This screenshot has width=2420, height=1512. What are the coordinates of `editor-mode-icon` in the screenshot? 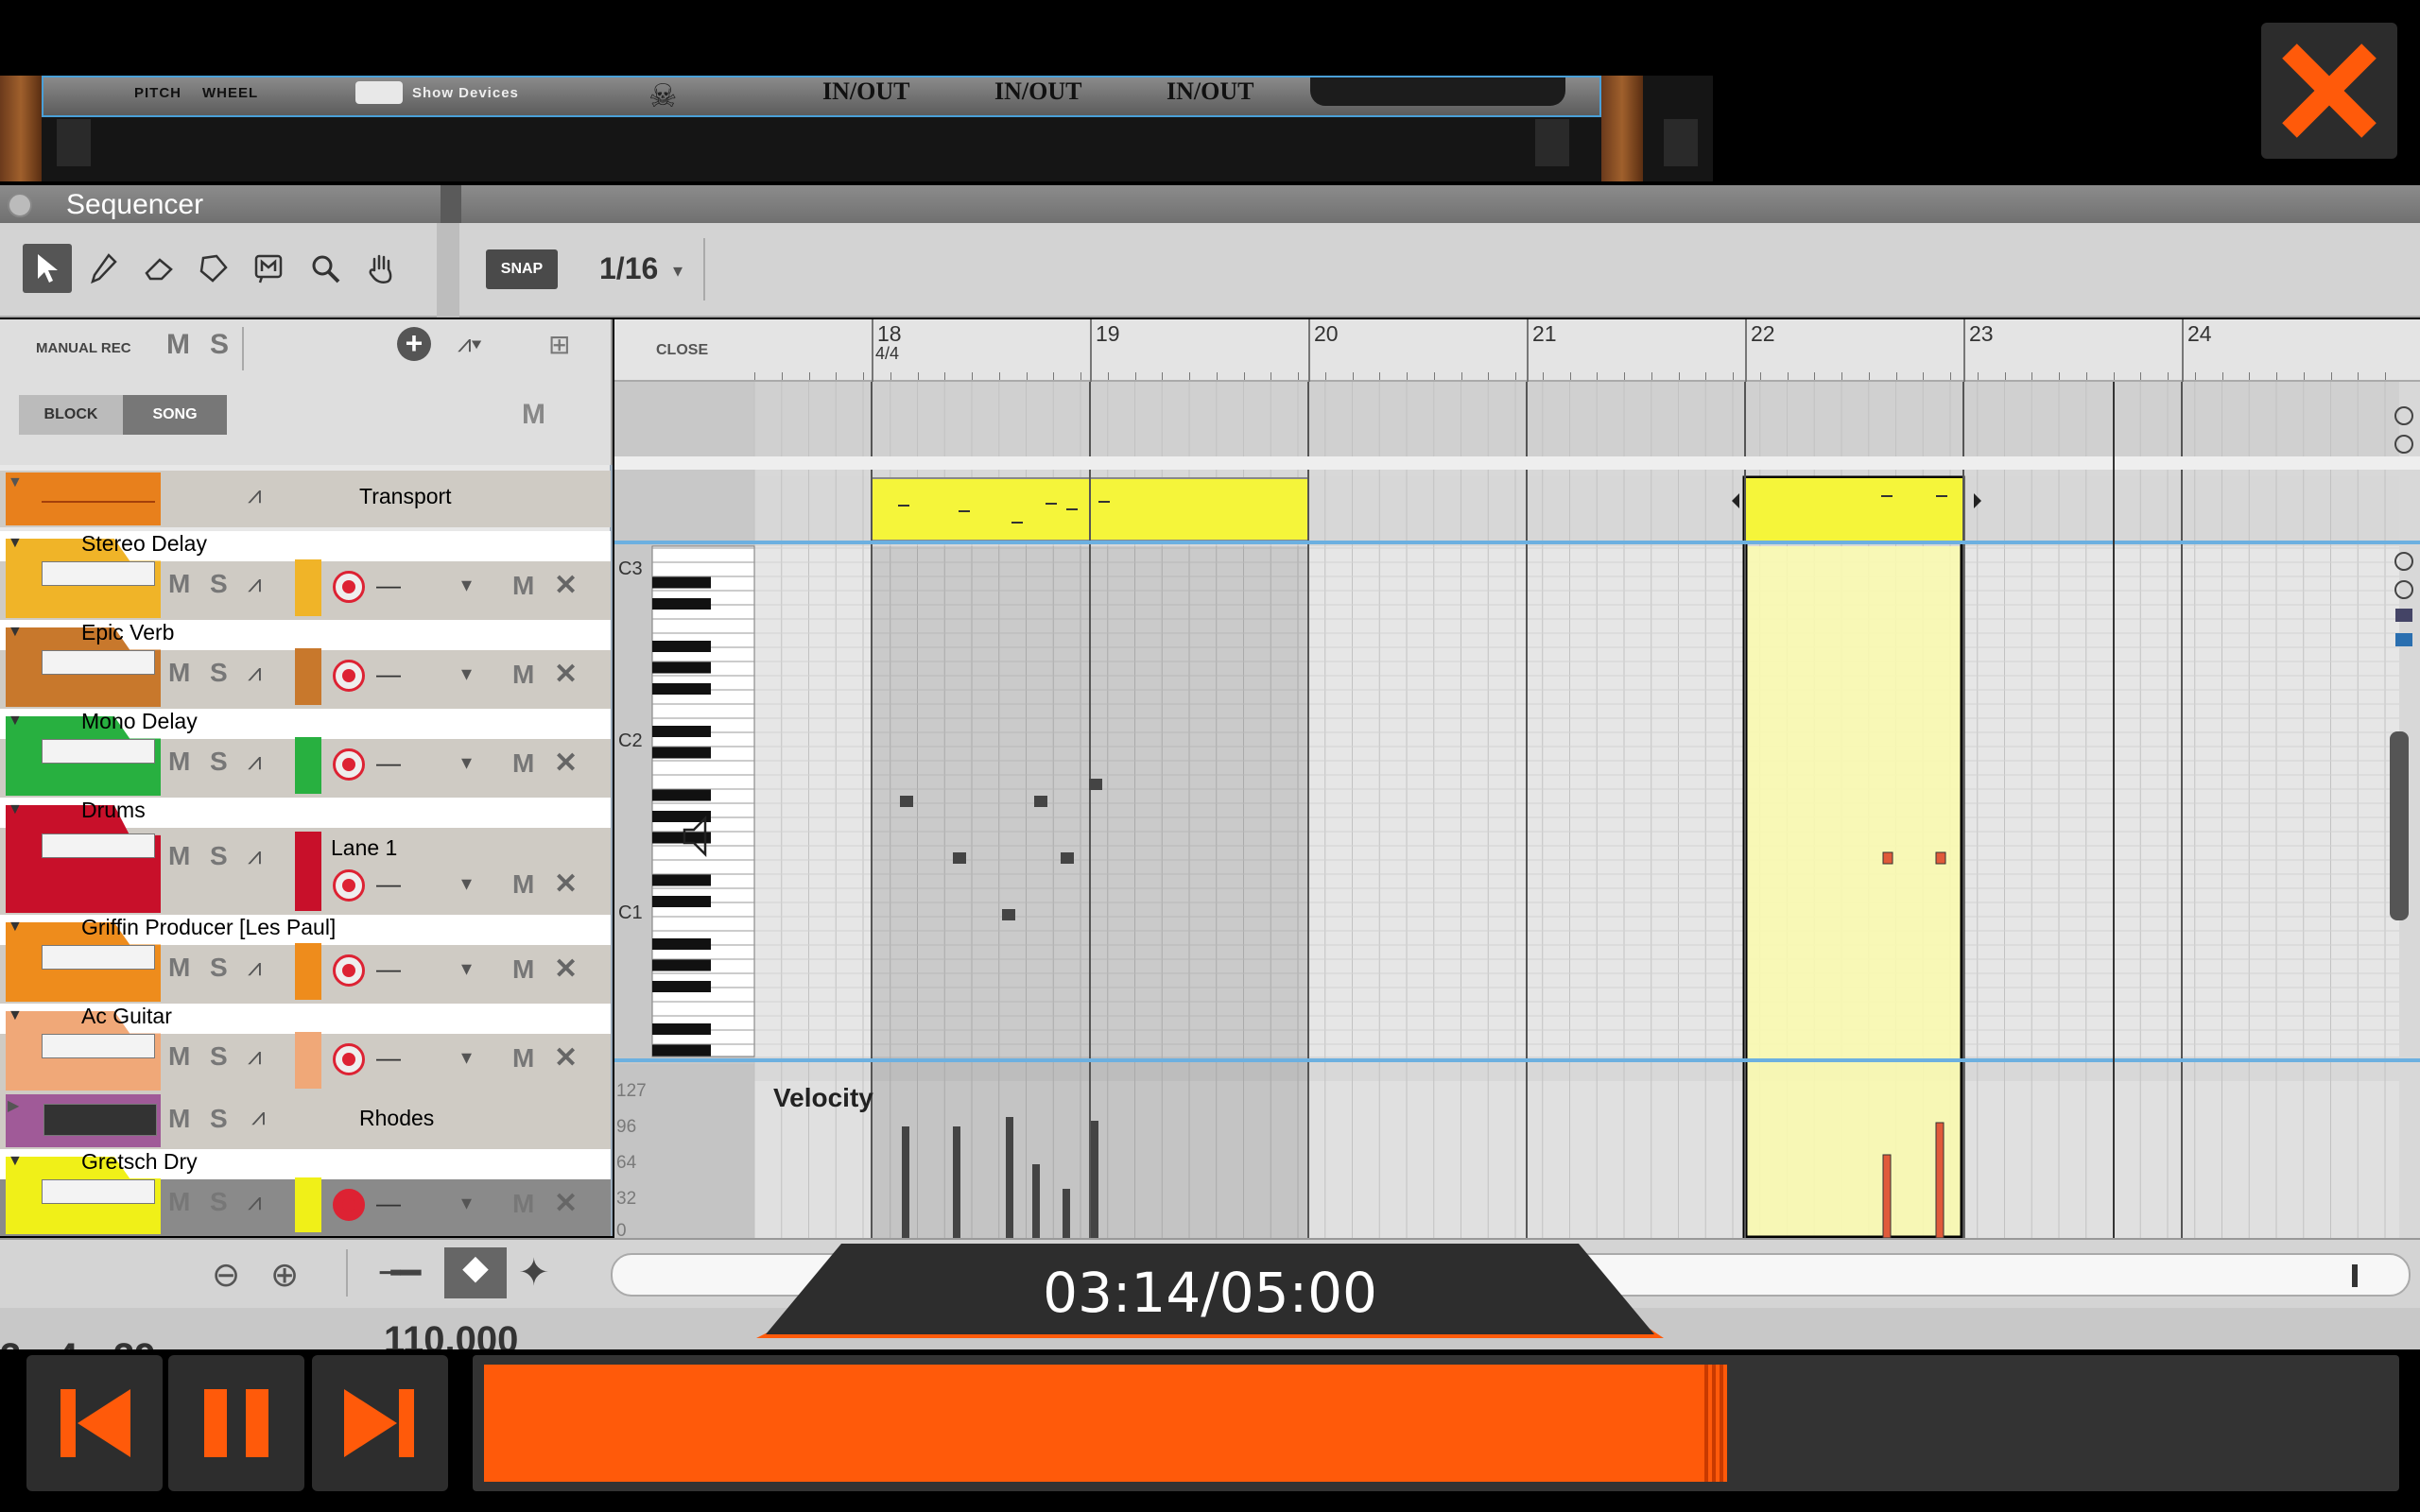 It's located at (2403, 639).